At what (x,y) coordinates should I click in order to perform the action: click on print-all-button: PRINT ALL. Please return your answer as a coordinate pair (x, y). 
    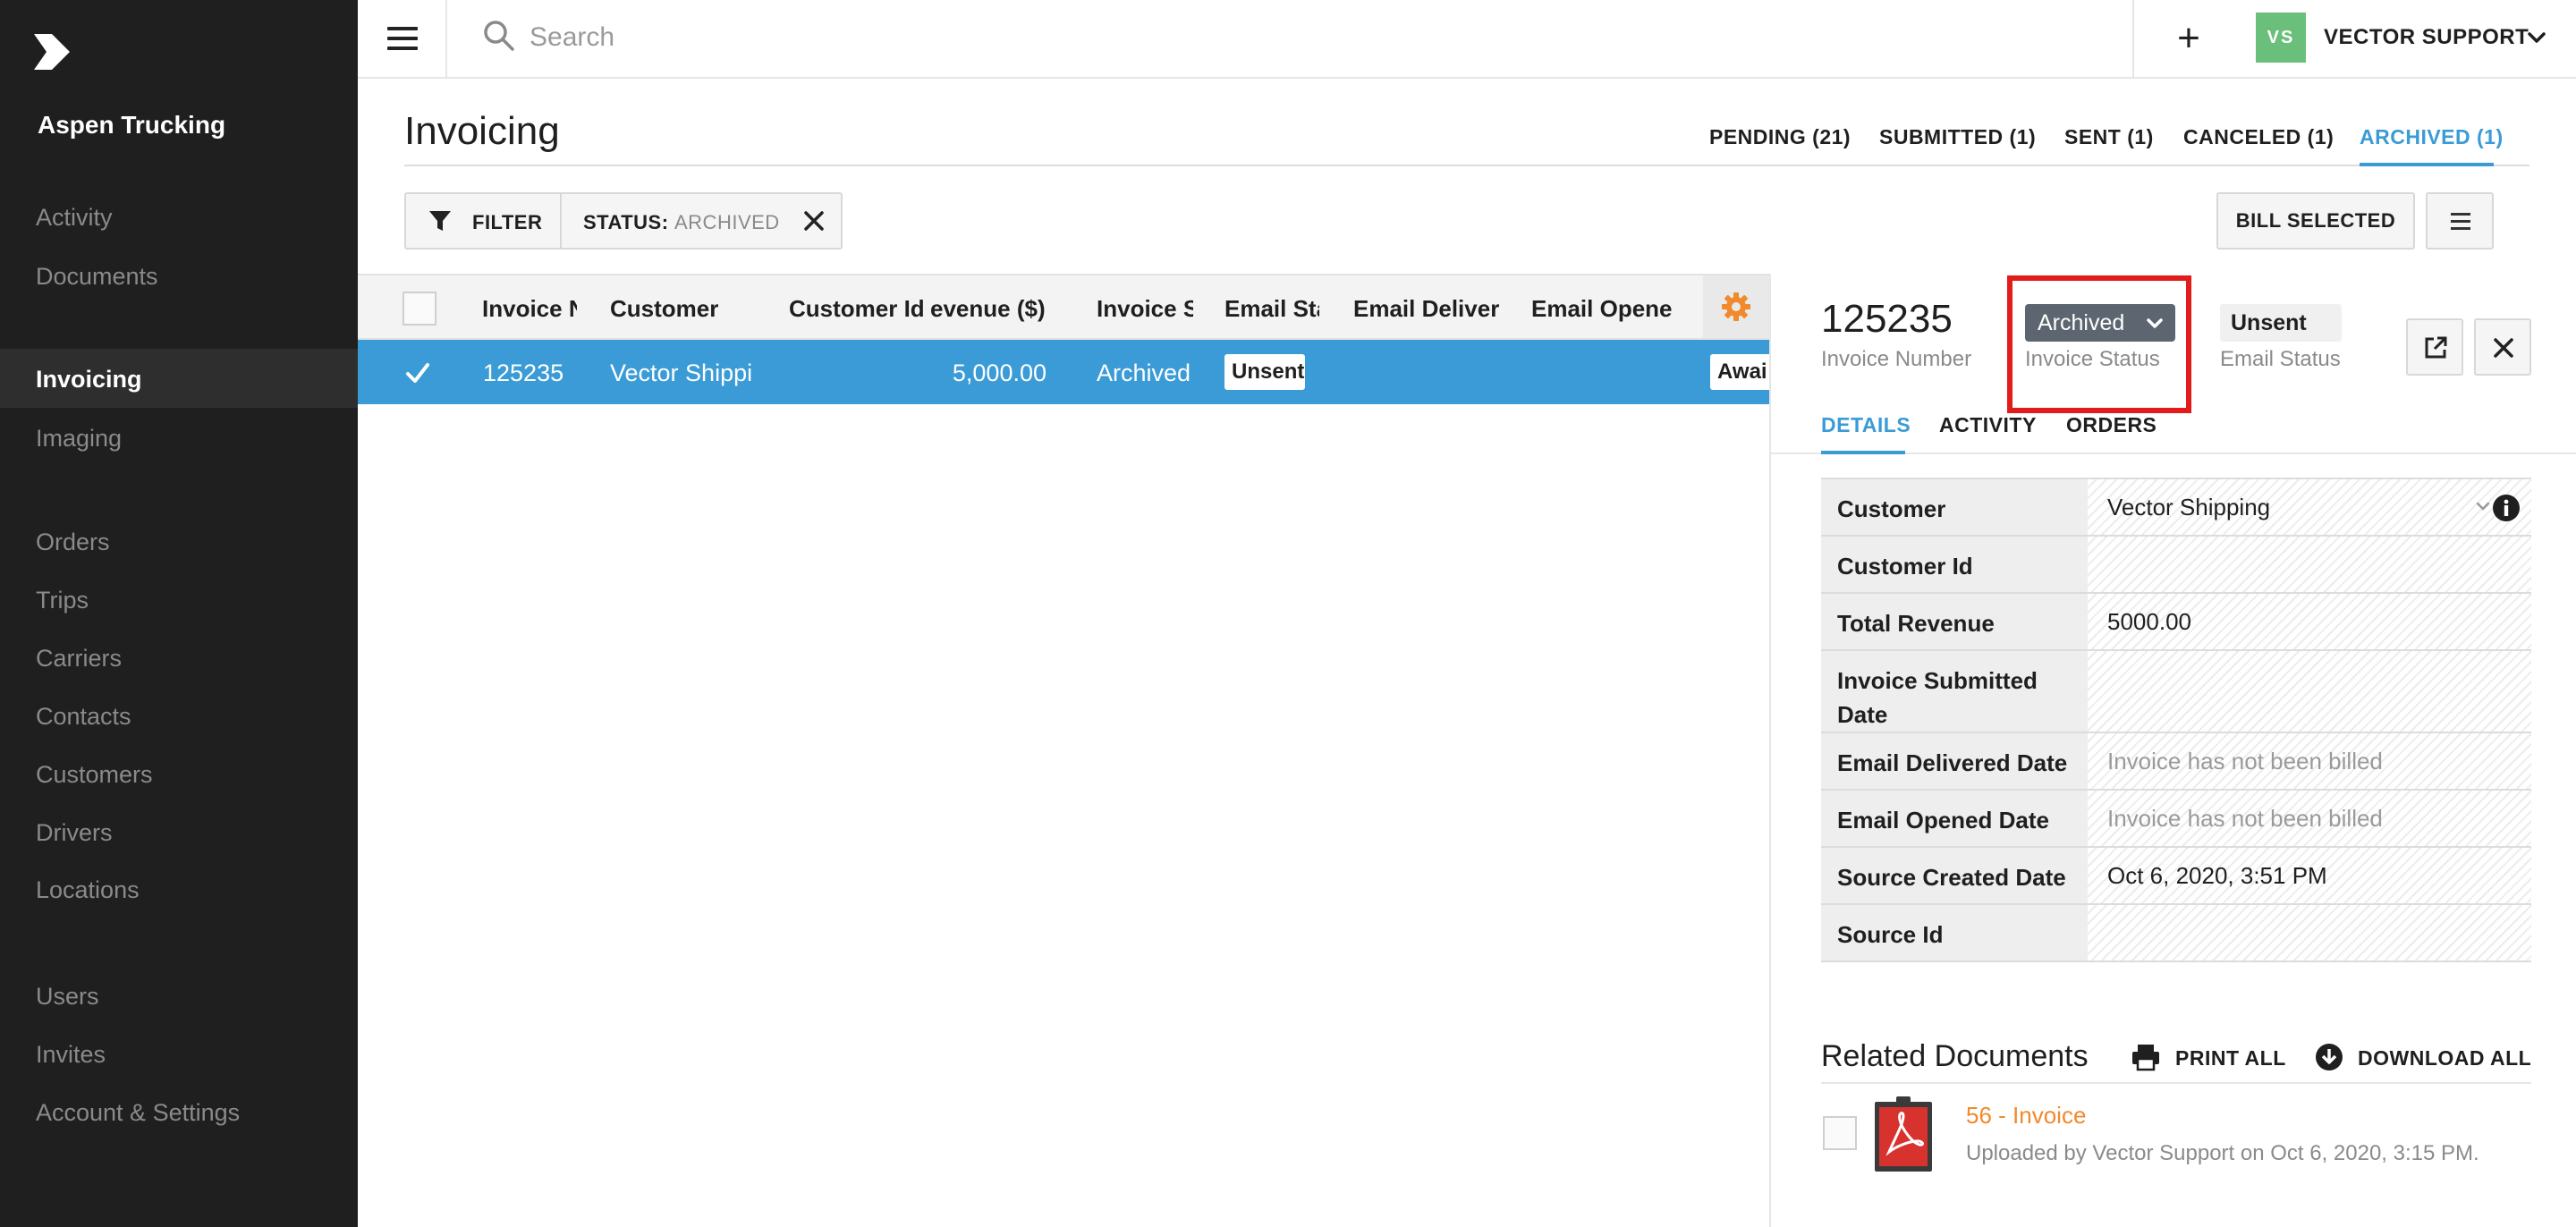
    Looking at the image, I should click on (2211, 1057).